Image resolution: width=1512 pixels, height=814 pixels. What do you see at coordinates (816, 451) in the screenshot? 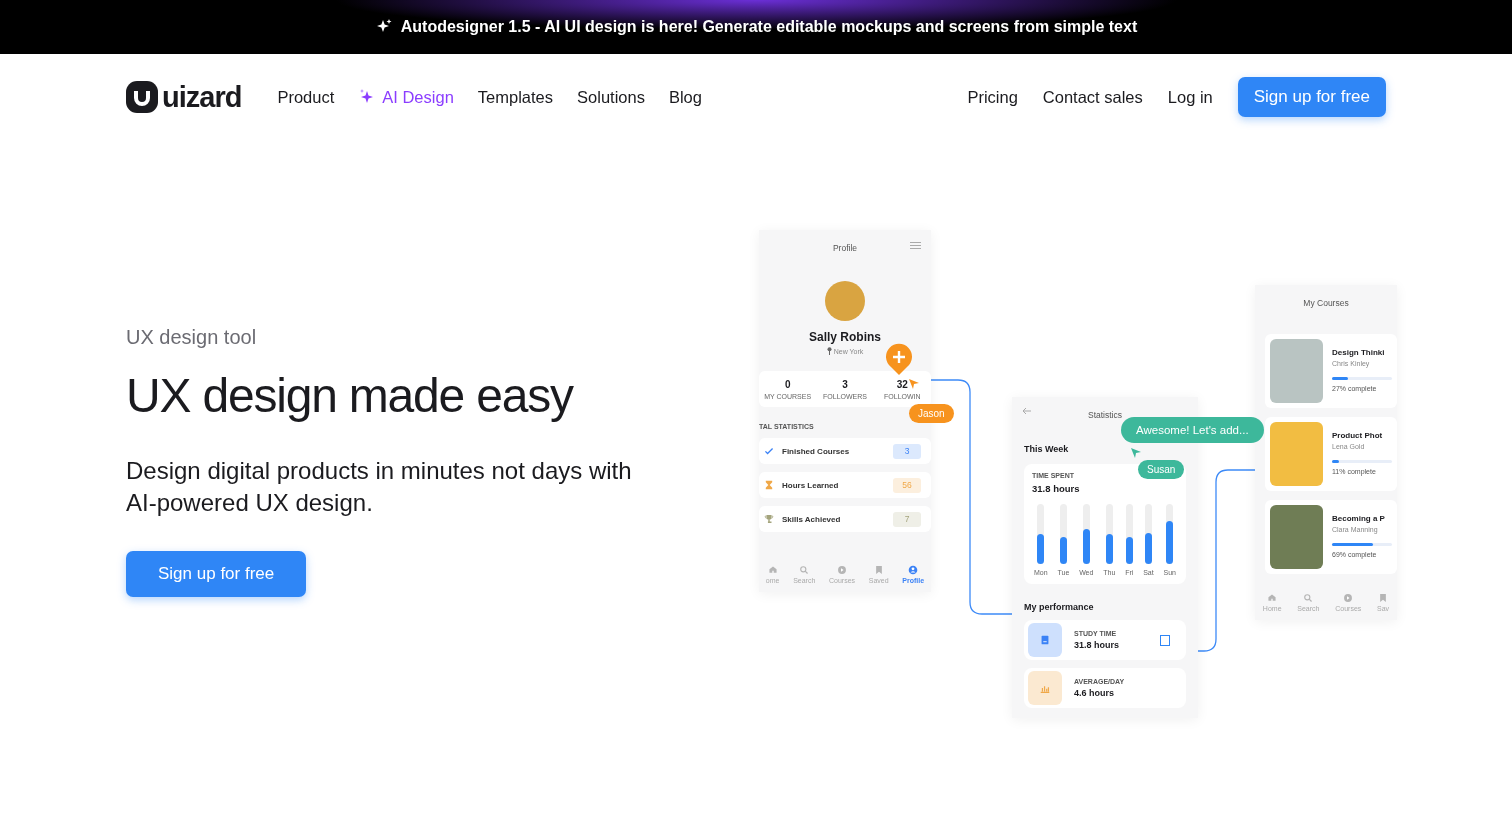
I see `statistic-label: Finished Courses` at bounding box center [816, 451].